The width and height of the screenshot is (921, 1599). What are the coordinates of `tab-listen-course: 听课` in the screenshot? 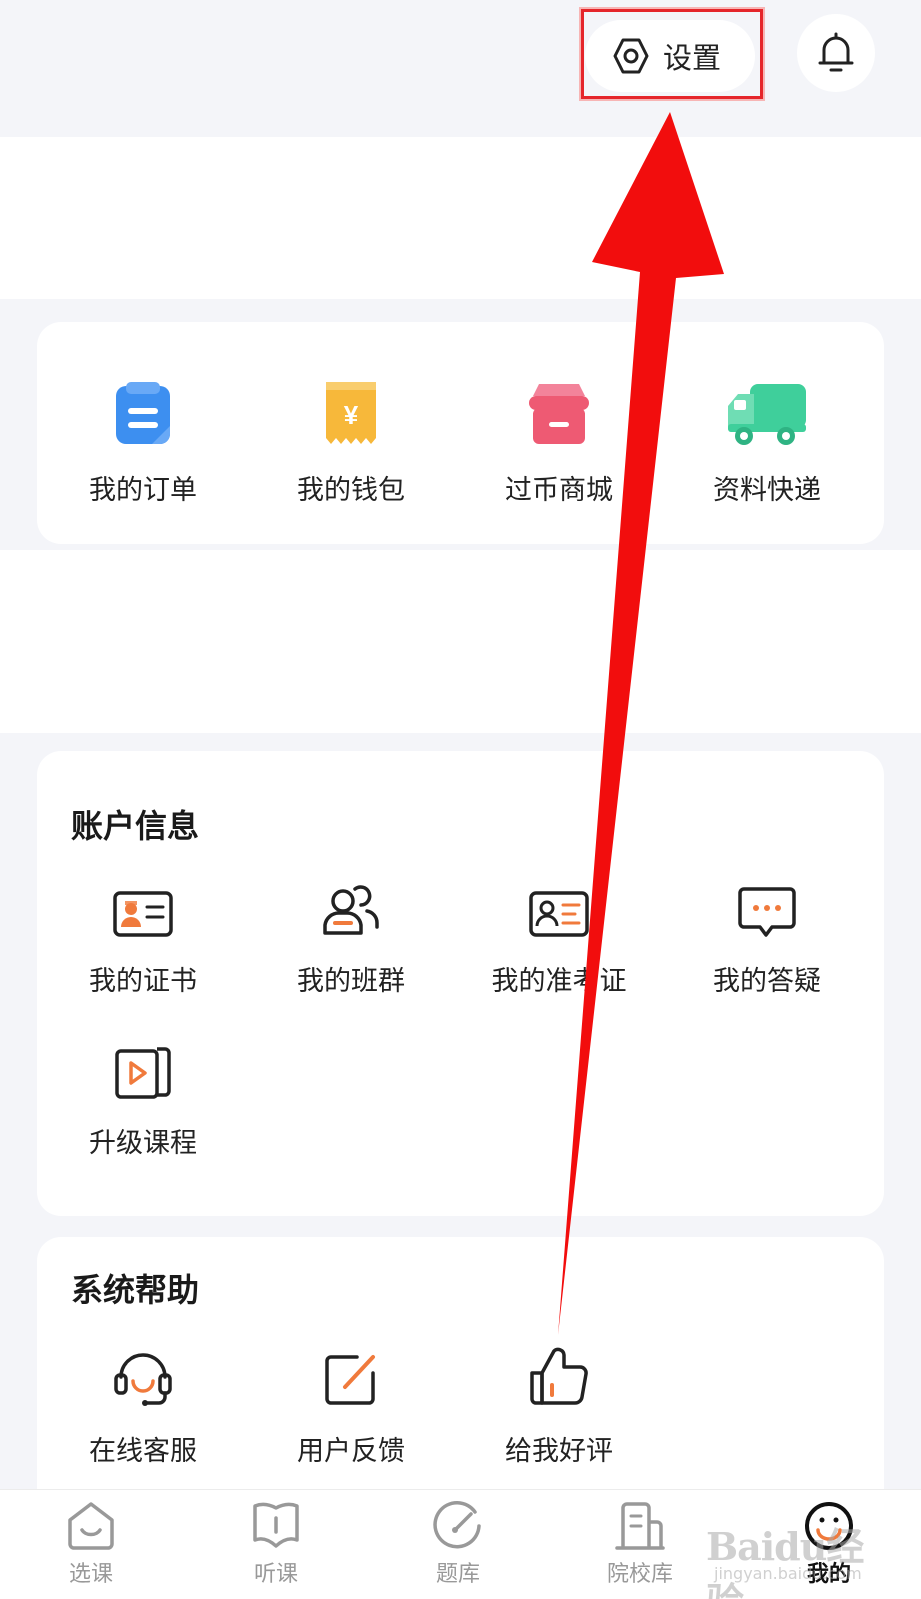 It's located at (276, 1544).